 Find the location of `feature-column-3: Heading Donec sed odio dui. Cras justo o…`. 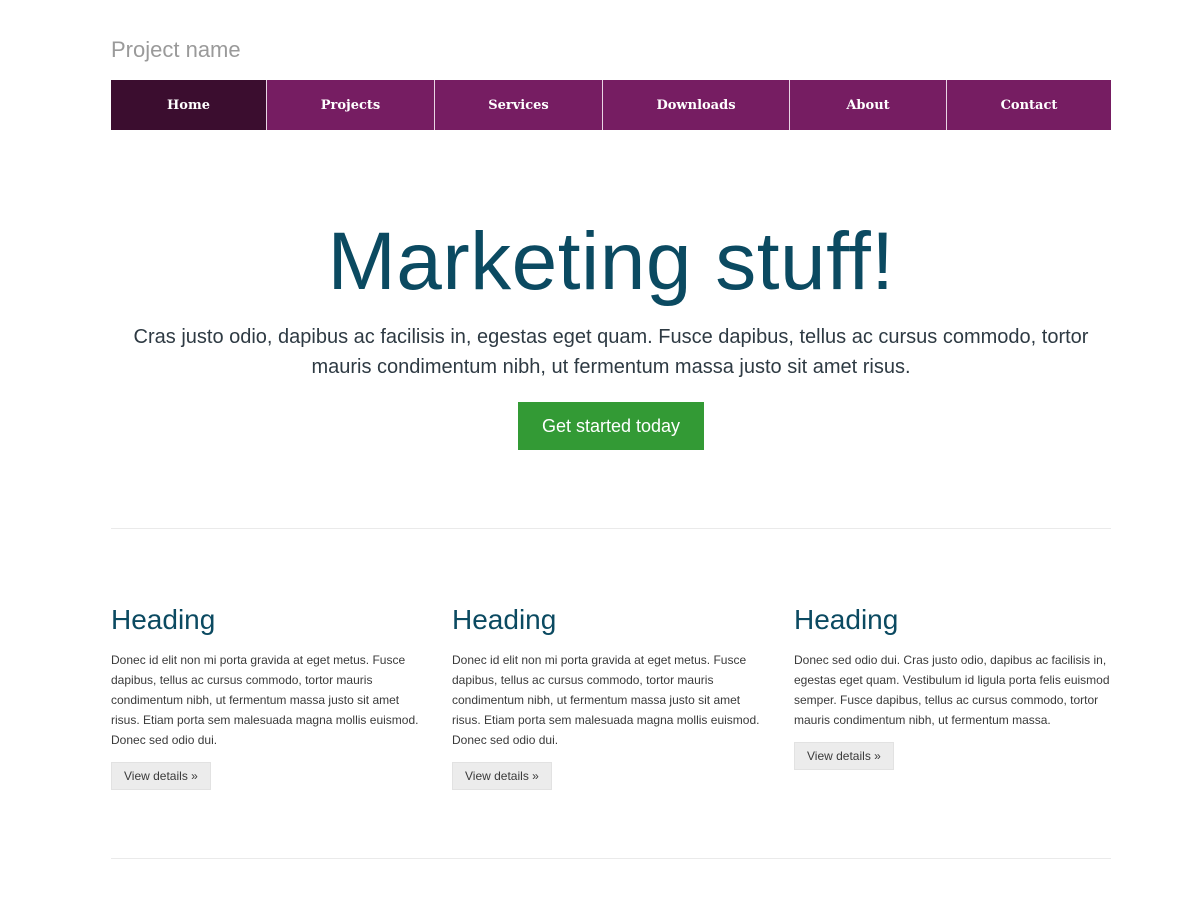

feature-column-3: Heading Donec sed odio dui. Cras justo o… is located at coordinates (953, 685).